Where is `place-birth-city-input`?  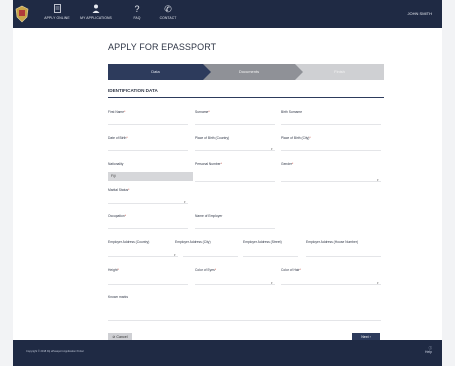 place-birth-city-input is located at coordinates (331, 150).